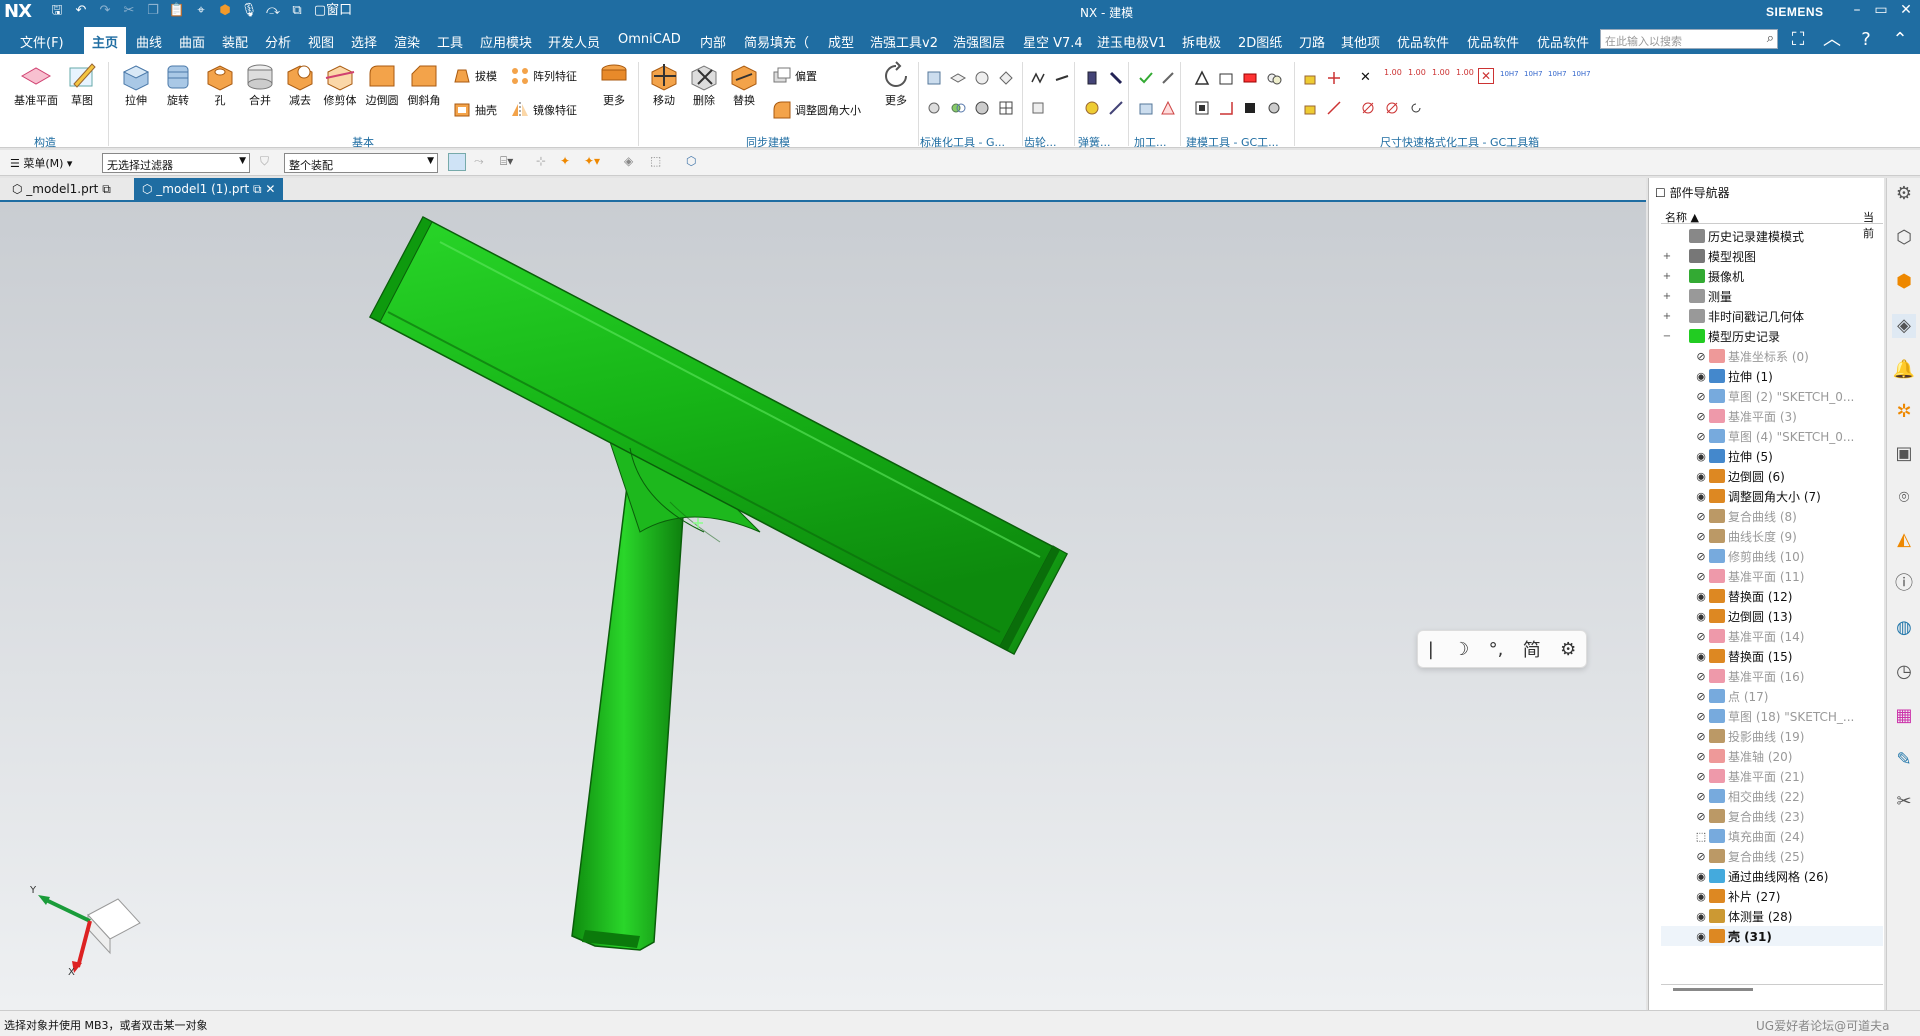  What do you see at coordinates (565, 161) in the screenshot?
I see `snap-point-icon: ✦` at bounding box center [565, 161].